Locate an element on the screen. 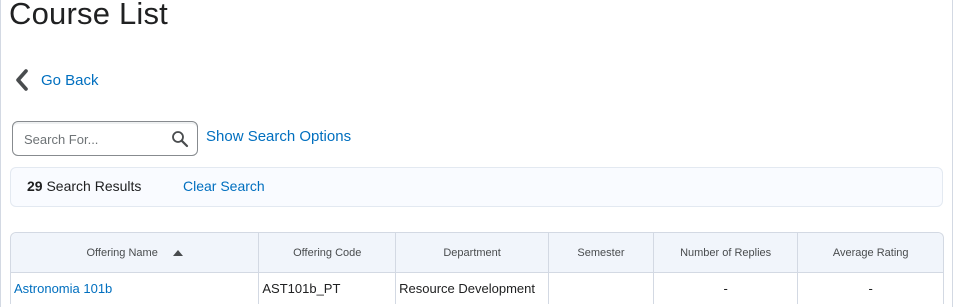  search-results-bar: 29 Search Results Clear Search is located at coordinates (476, 187).